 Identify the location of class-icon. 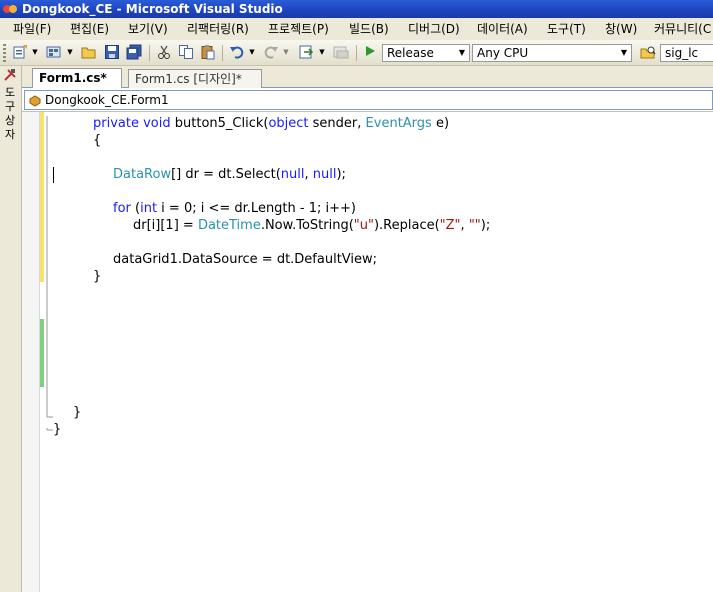
(35, 100).